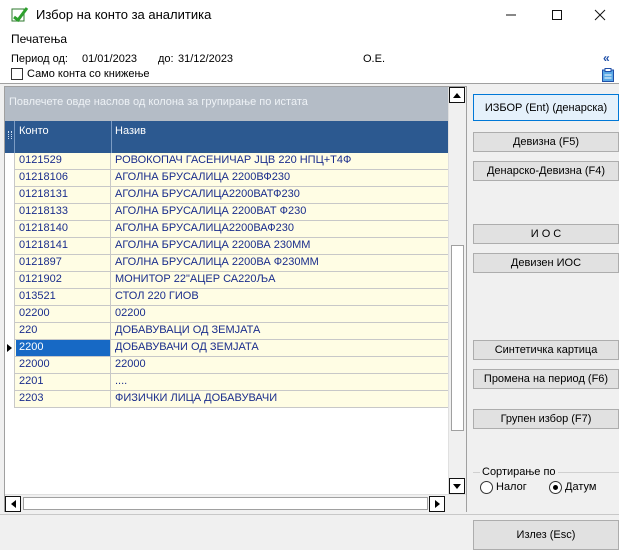 The width and height of the screenshot is (619, 550). I want to click on foreign-currency-button: Девизна (F5), so click(546, 142).